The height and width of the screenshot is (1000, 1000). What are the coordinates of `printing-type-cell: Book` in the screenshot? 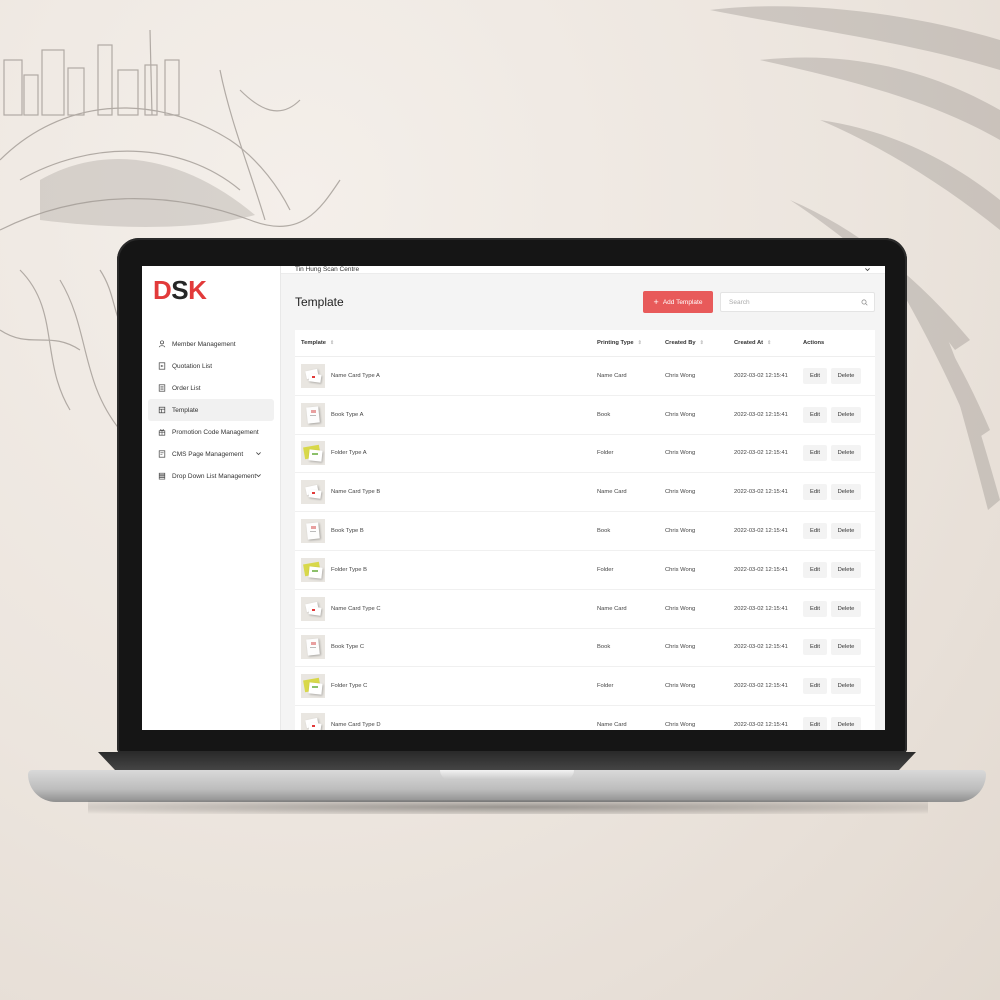 It's located at (604, 531).